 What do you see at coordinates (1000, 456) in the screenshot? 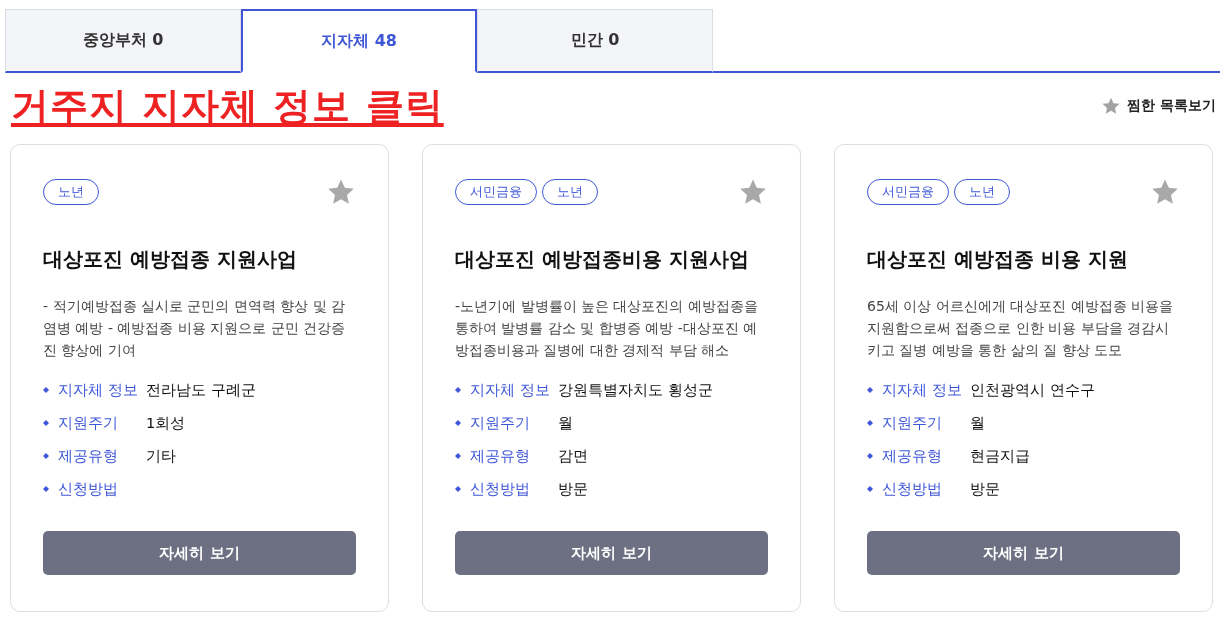
I see `field-value: 현금지급` at bounding box center [1000, 456].